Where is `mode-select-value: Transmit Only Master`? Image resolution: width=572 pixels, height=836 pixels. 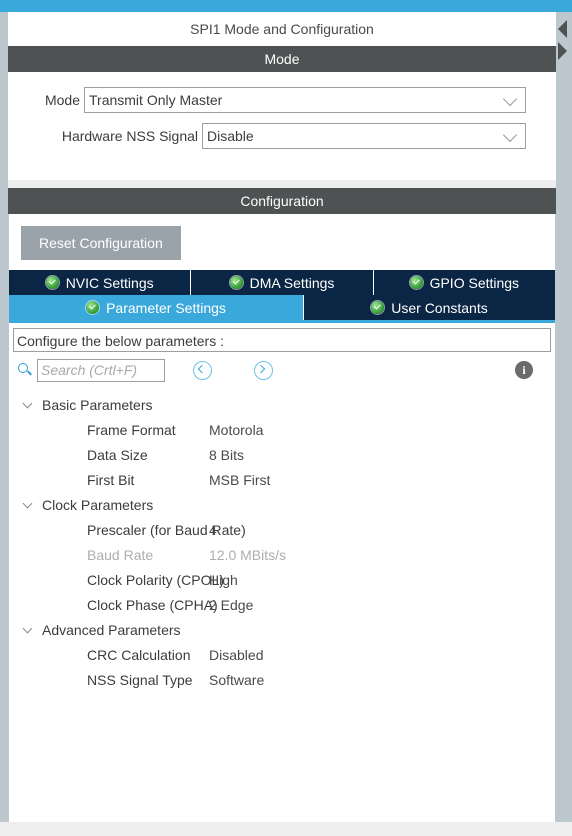
mode-select-value: Transmit Only Master is located at coordinates (156, 100).